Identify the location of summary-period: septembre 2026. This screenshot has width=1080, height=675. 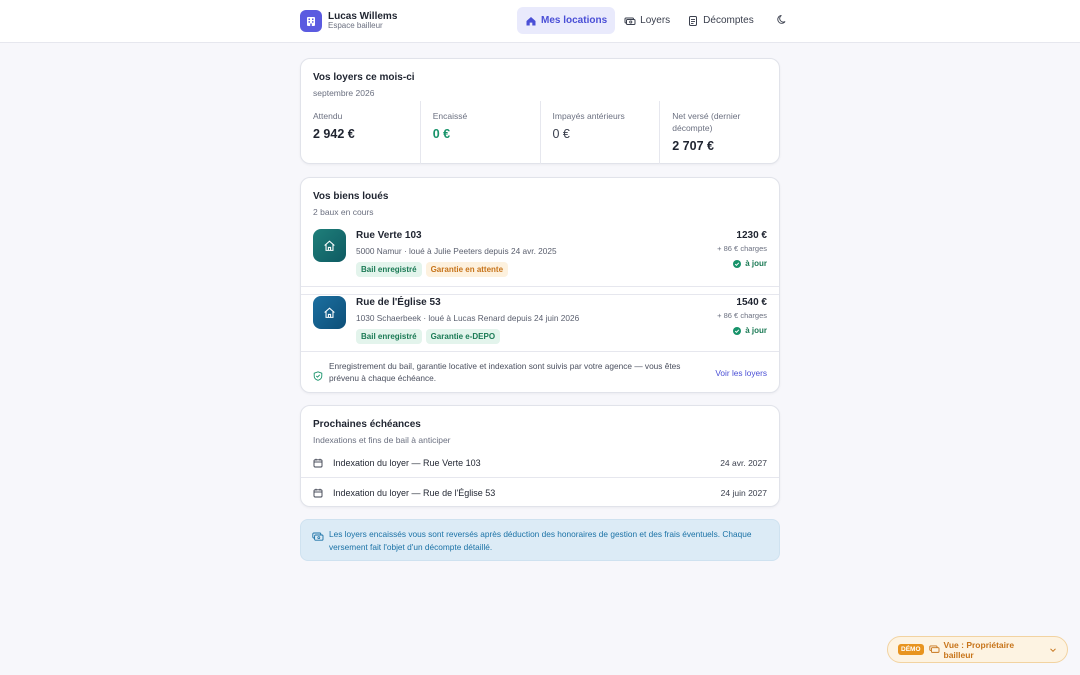
(344, 93).